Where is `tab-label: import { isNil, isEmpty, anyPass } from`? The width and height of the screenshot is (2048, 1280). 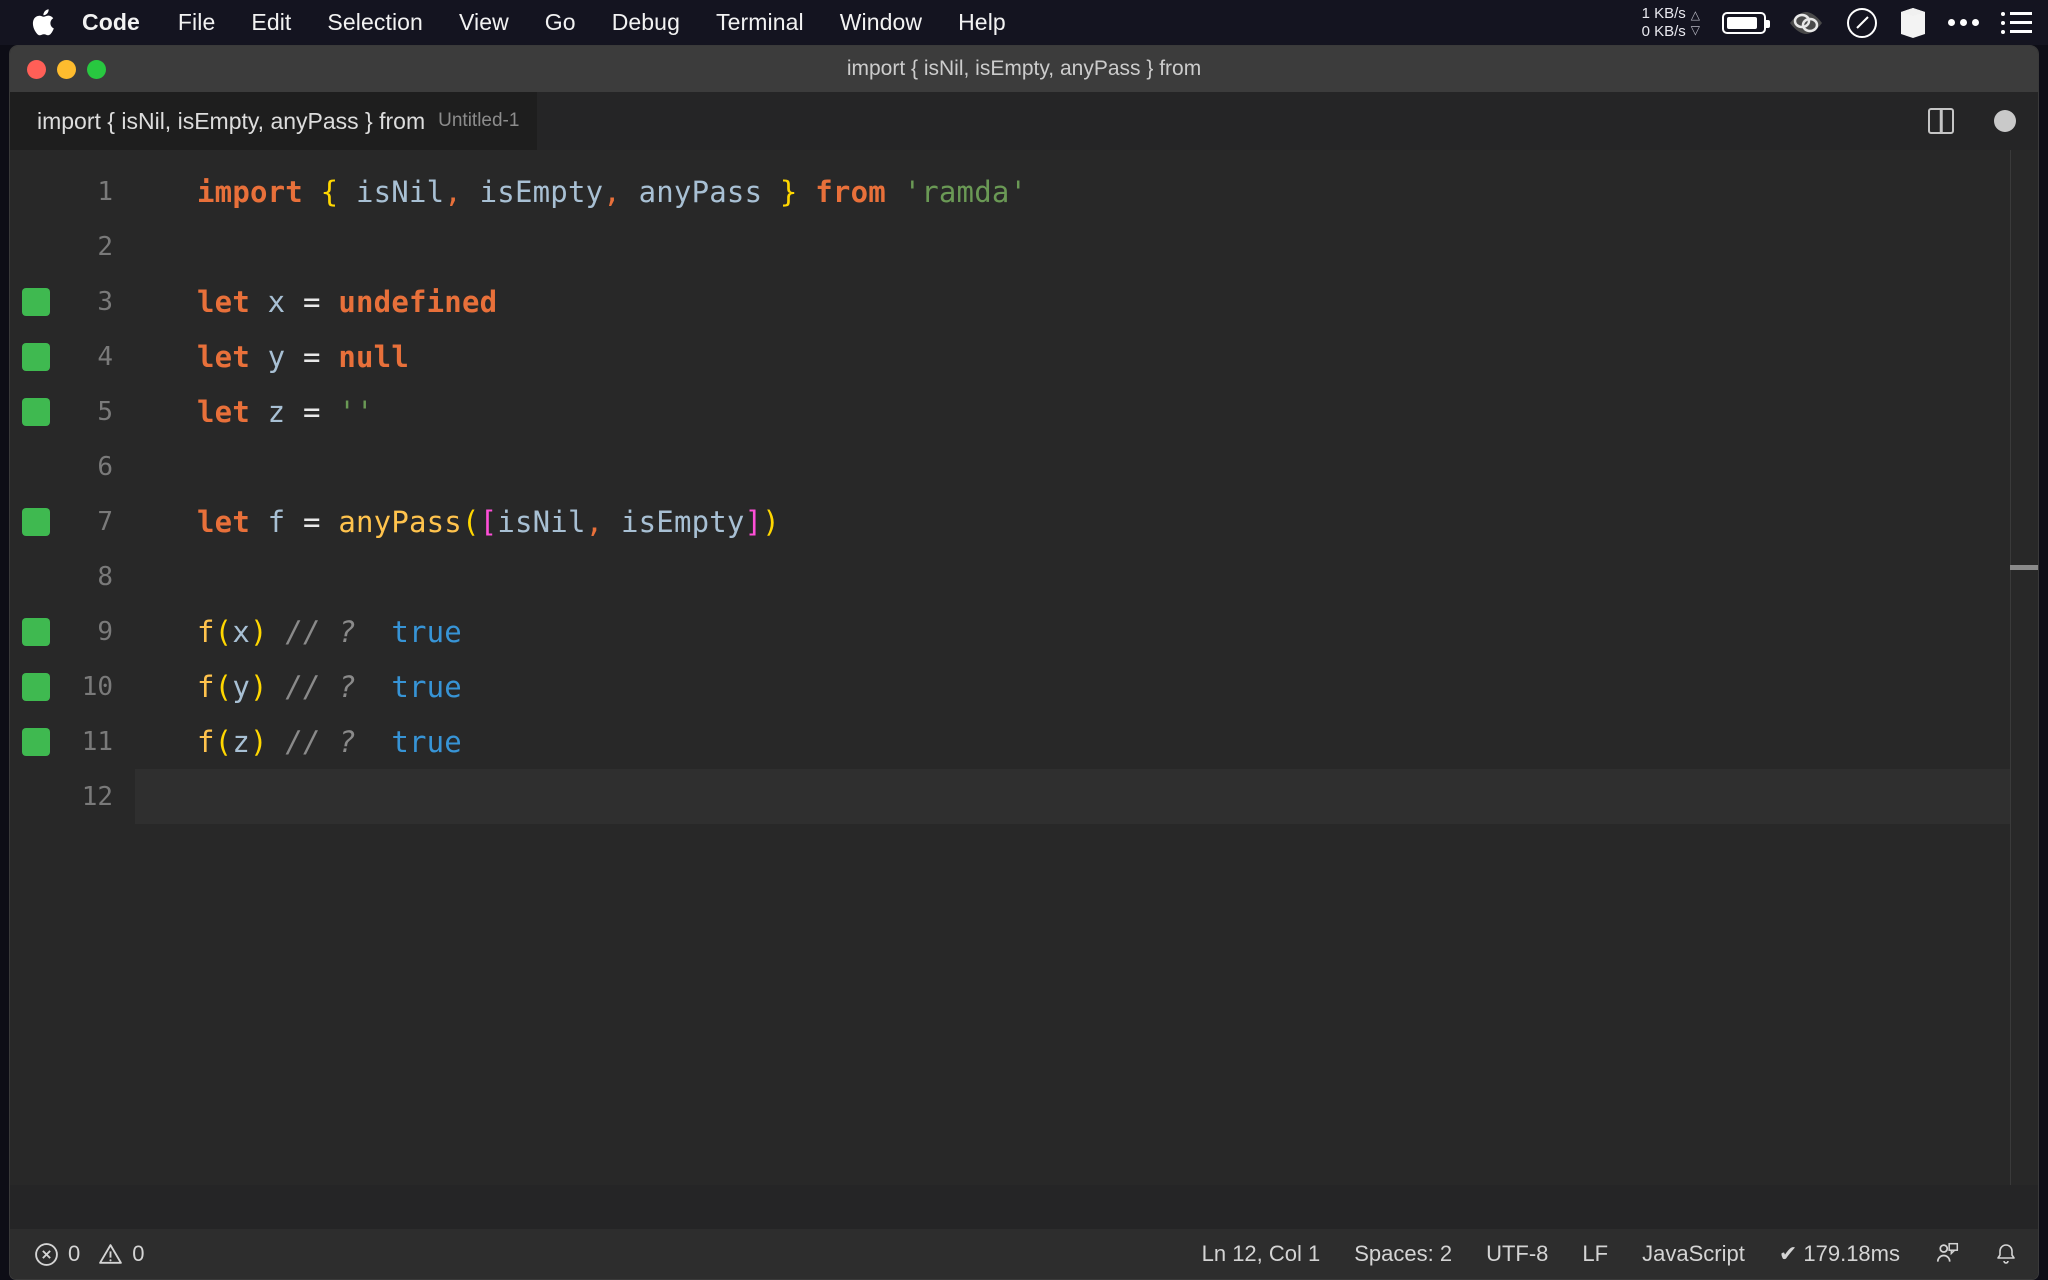
tab-label: import { isNil, isEmpty, anyPass } from is located at coordinates (231, 120).